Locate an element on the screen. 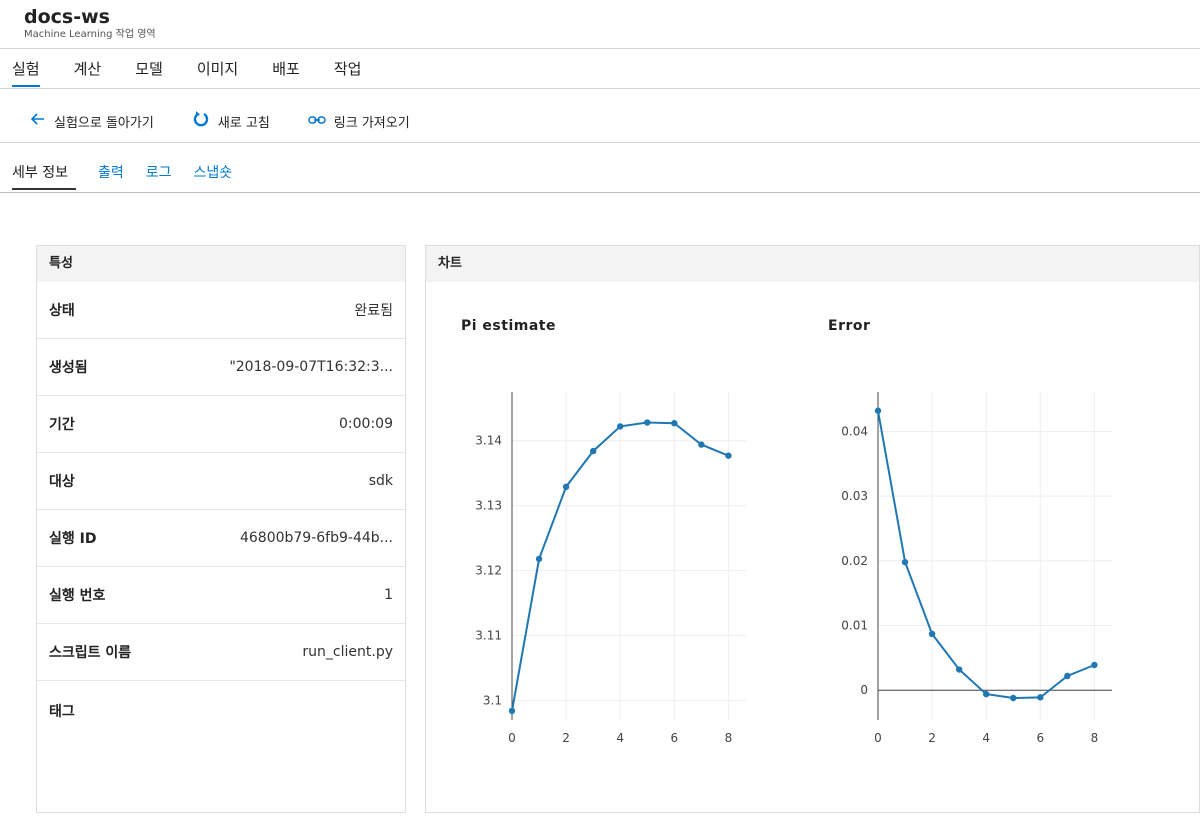 The width and height of the screenshot is (1200, 816). refresh-button: 새로 고침 is located at coordinates (231, 121).